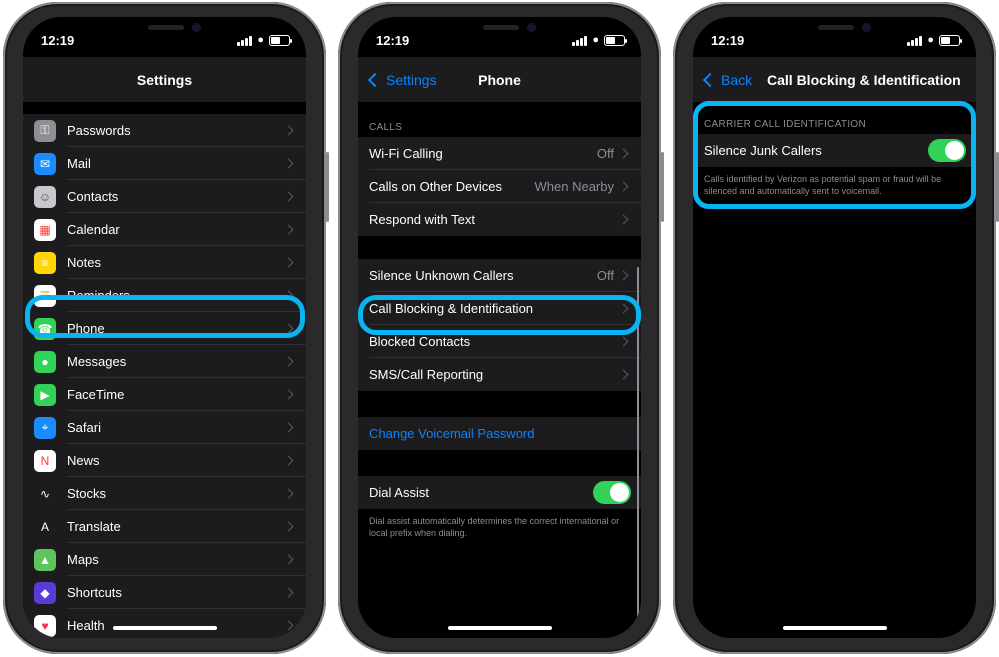 The image size is (999, 657). What do you see at coordinates (164, 262) in the screenshot?
I see `sidebar-item-notes: ≡ Notes` at bounding box center [164, 262].